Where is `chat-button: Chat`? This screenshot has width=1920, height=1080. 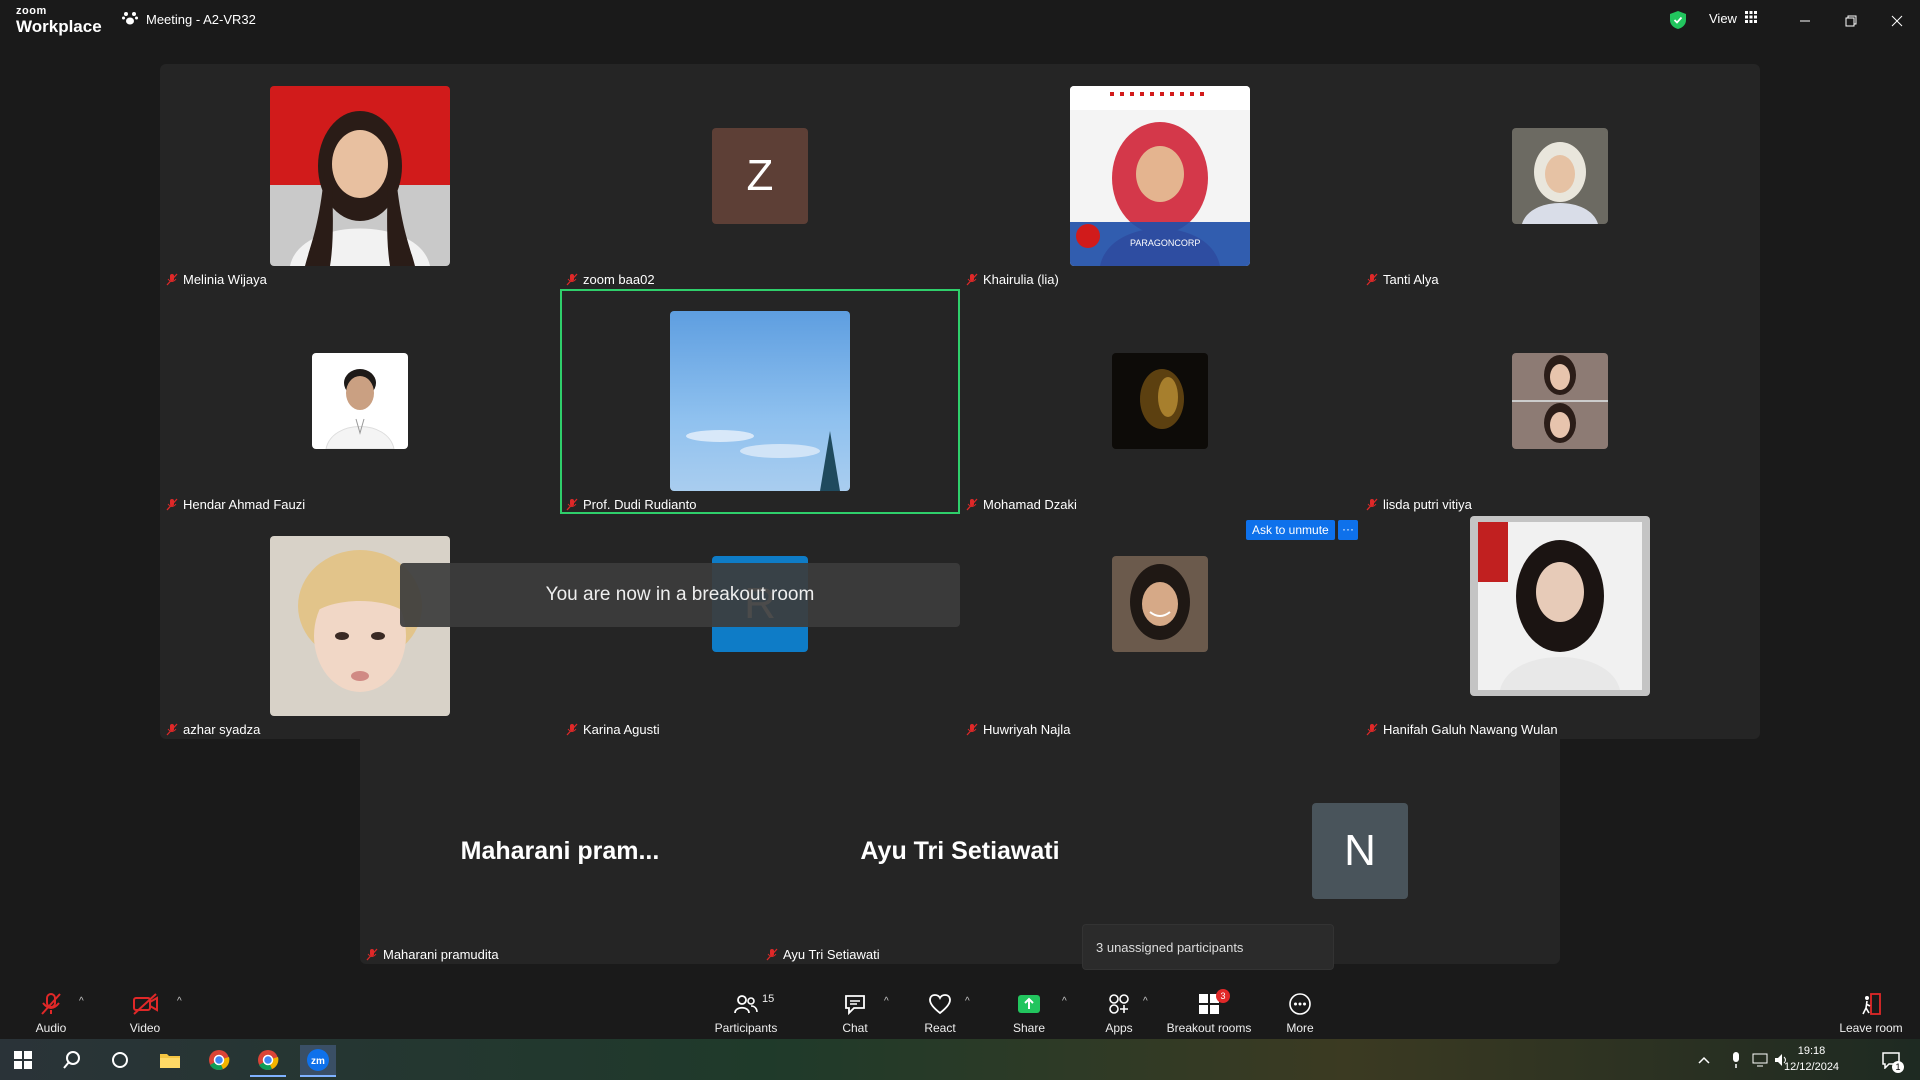 chat-button: Chat is located at coordinates (855, 1010).